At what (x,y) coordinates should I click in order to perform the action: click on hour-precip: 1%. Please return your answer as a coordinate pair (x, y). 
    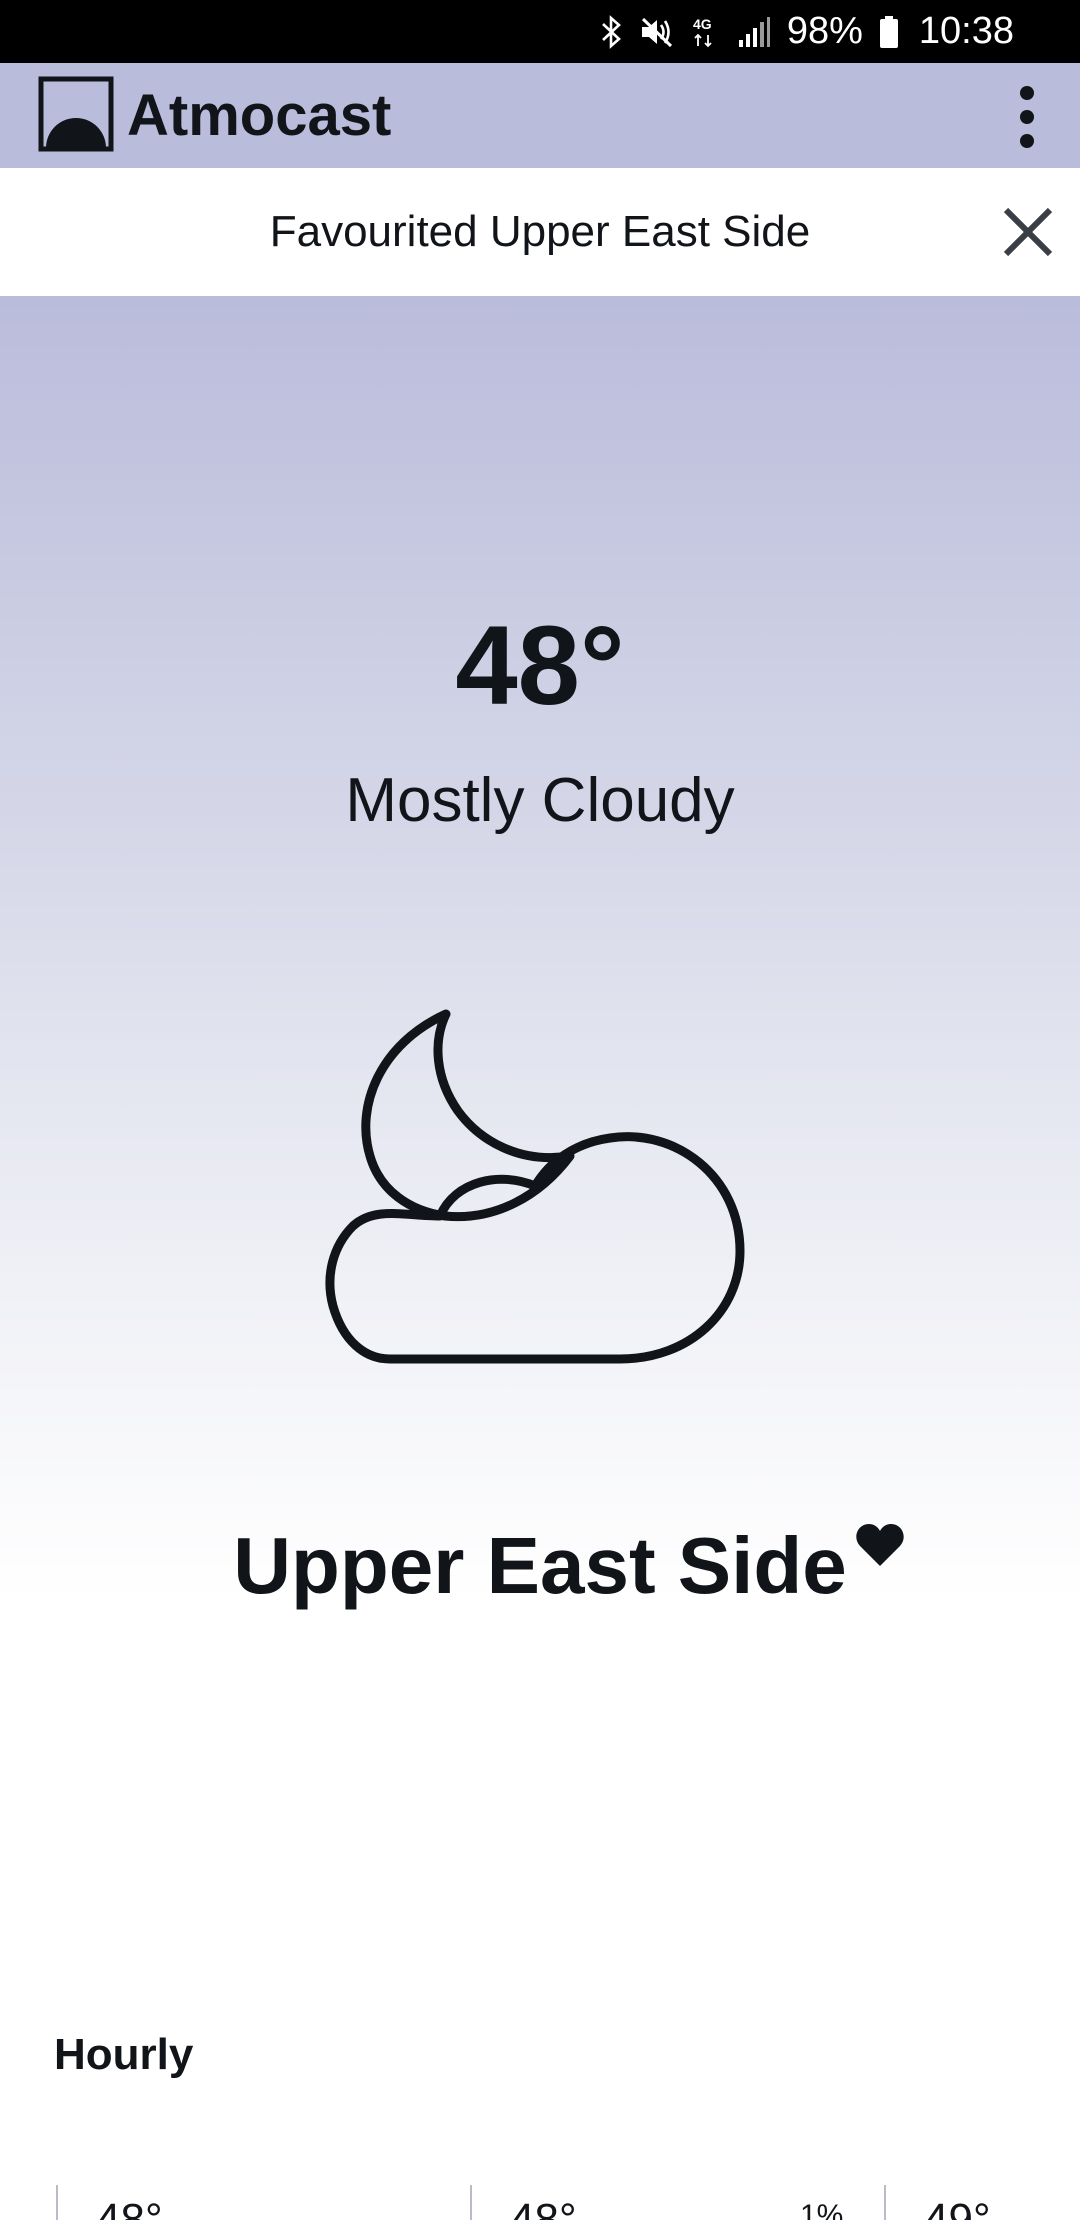
    Looking at the image, I should click on (822, 2209).